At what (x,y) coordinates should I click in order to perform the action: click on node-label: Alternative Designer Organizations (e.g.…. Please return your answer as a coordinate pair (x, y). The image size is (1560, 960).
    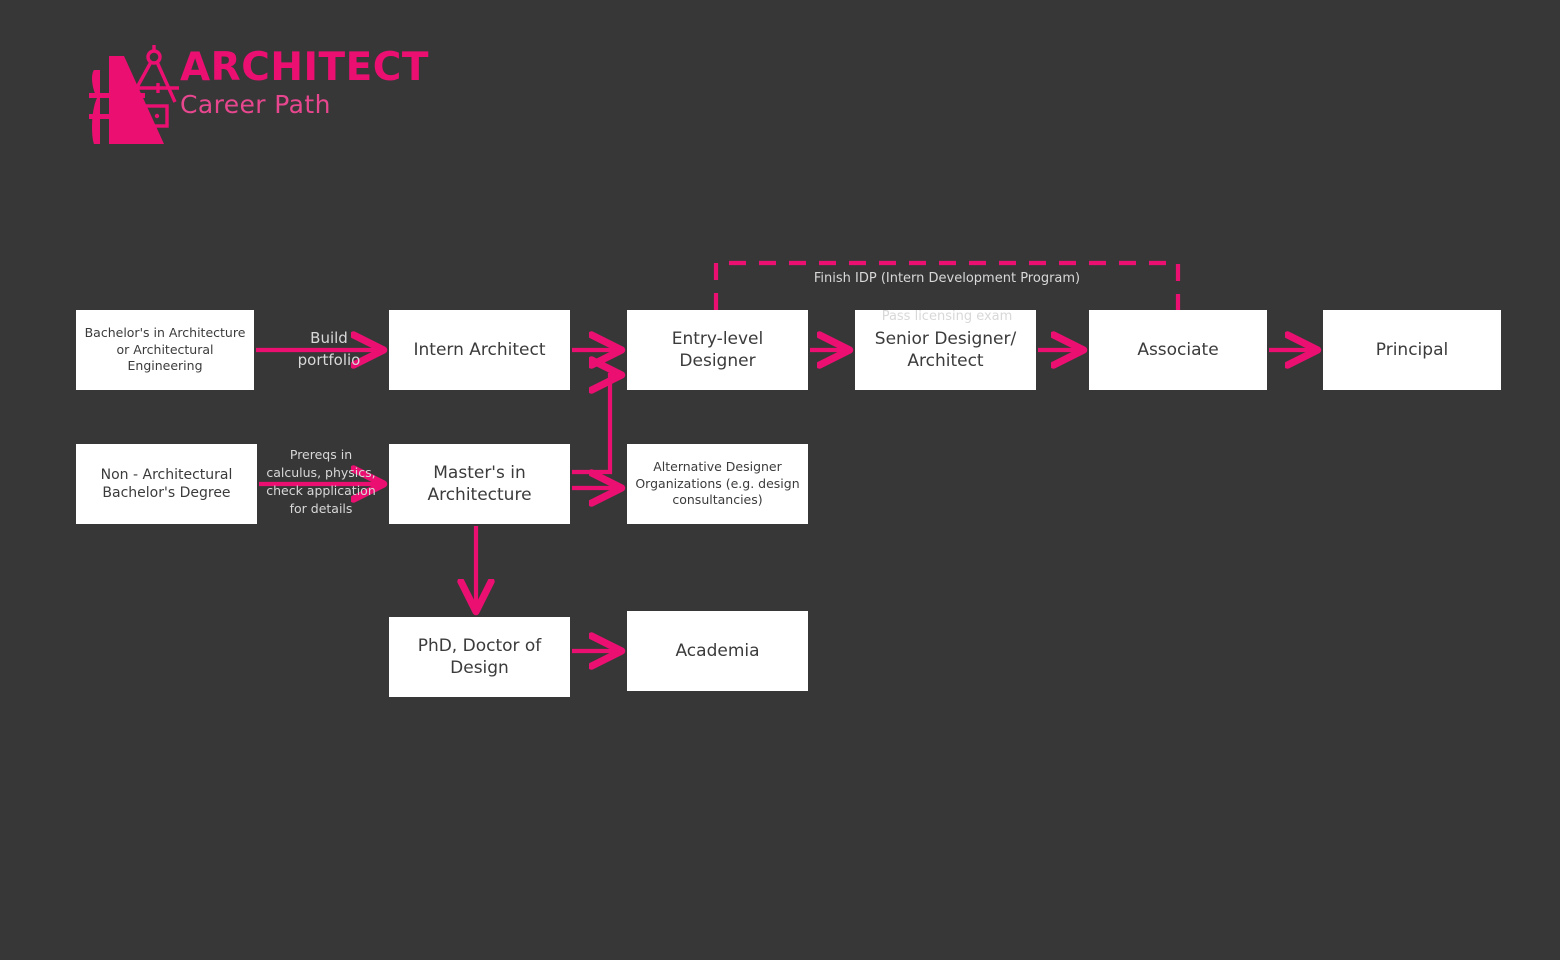
    Looking at the image, I should click on (717, 483).